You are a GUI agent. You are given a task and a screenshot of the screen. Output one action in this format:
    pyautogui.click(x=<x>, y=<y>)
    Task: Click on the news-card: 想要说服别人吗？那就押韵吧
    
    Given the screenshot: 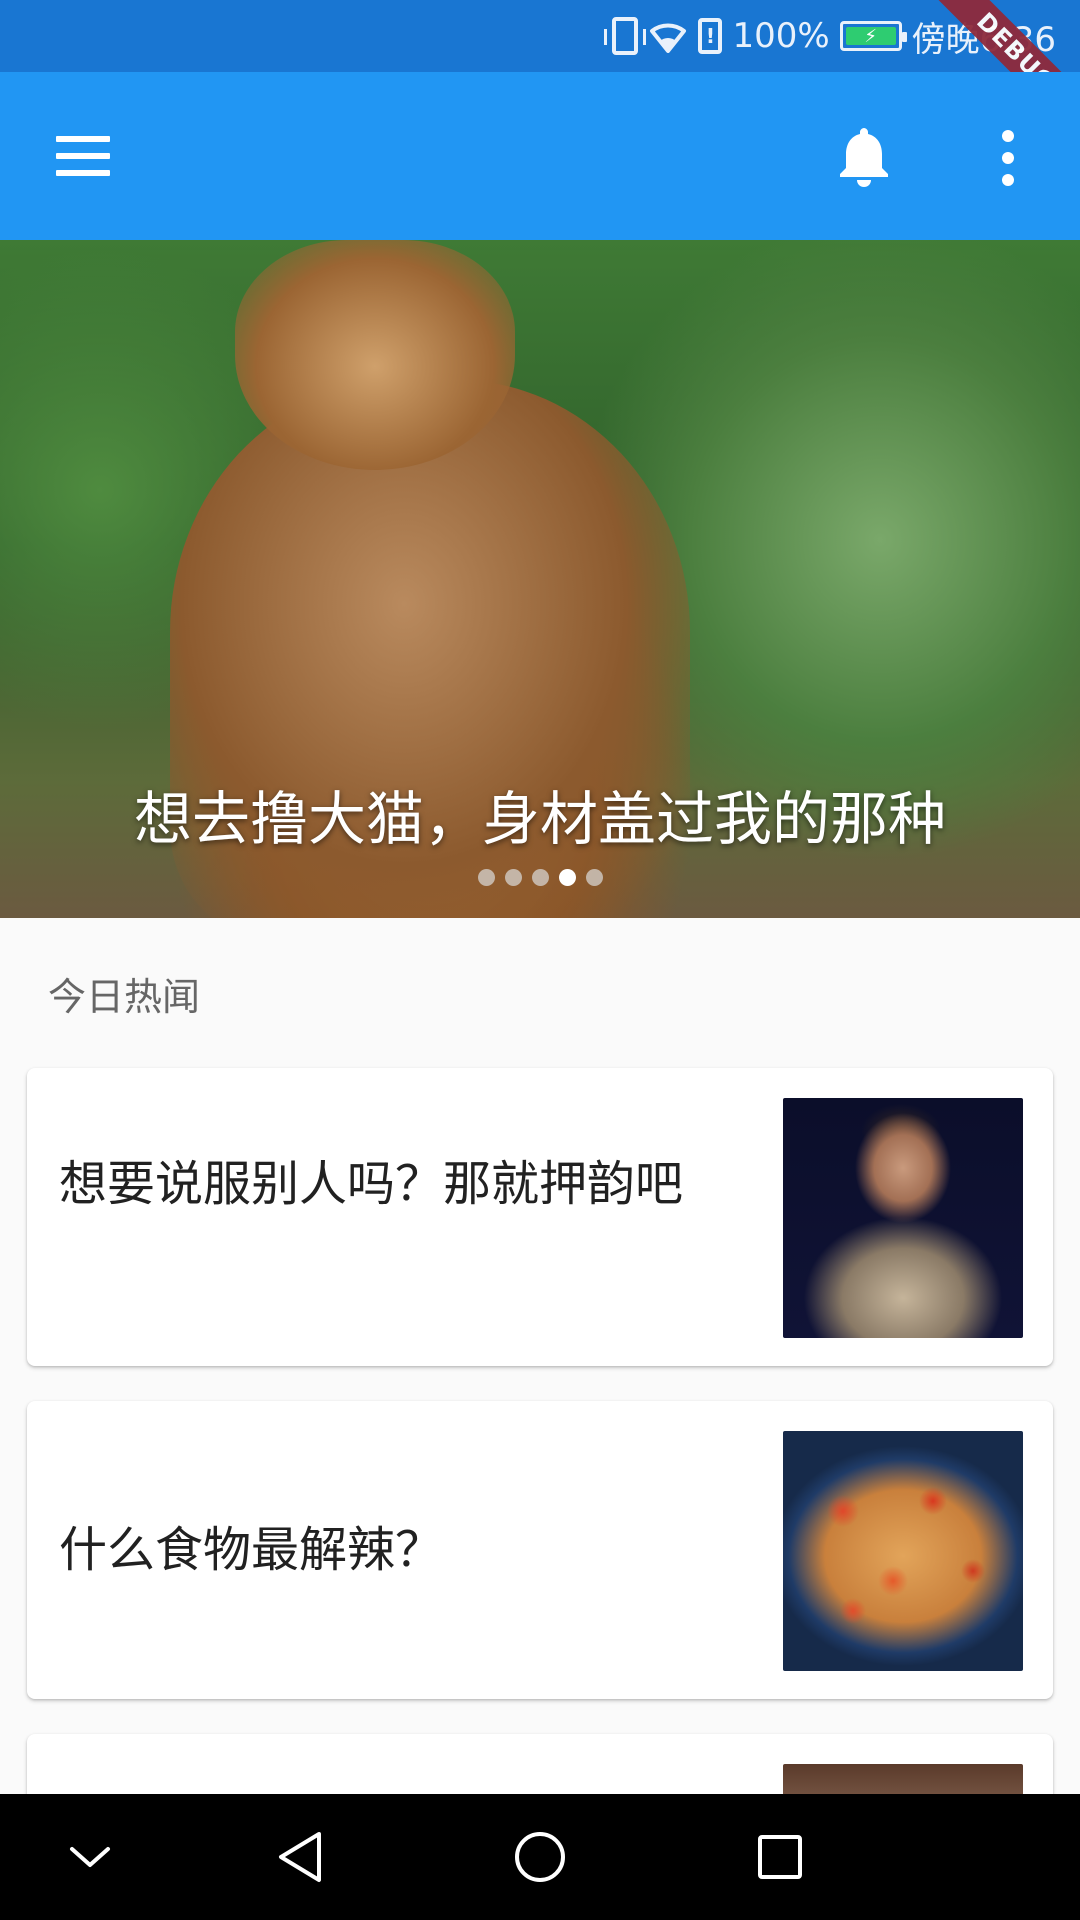 What is the action you would take?
    pyautogui.click(x=540, y=1217)
    